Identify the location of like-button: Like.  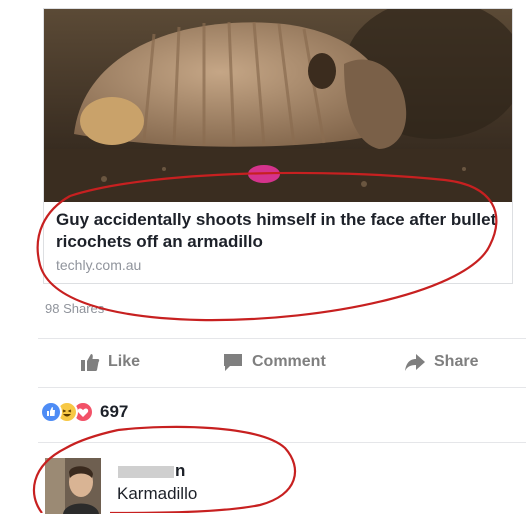
(110, 362).